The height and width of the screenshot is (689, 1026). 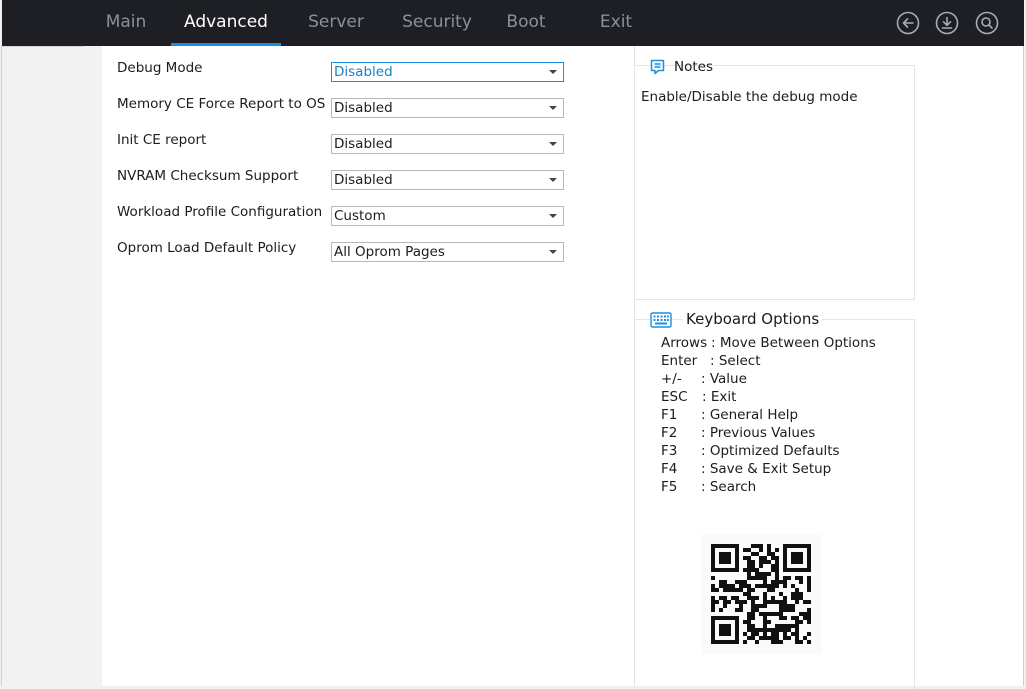 What do you see at coordinates (987, 23) in the screenshot?
I see `search-icon` at bounding box center [987, 23].